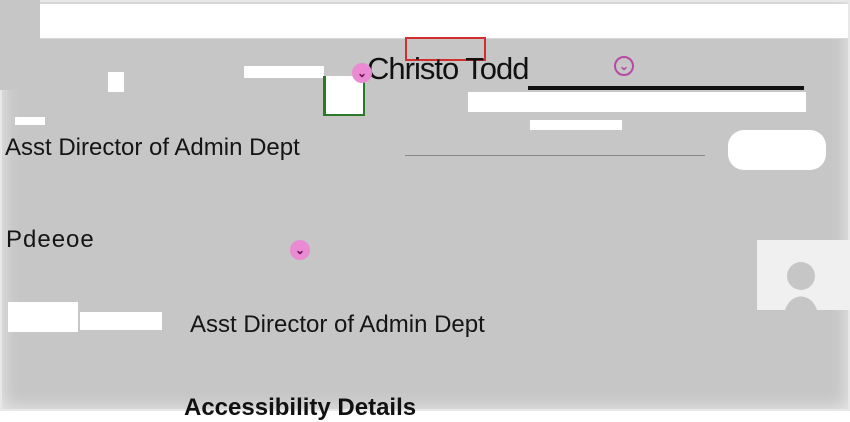  What do you see at coordinates (444, 21) in the screenshot?
I see `top-bar` at bounding box center [444, 21].